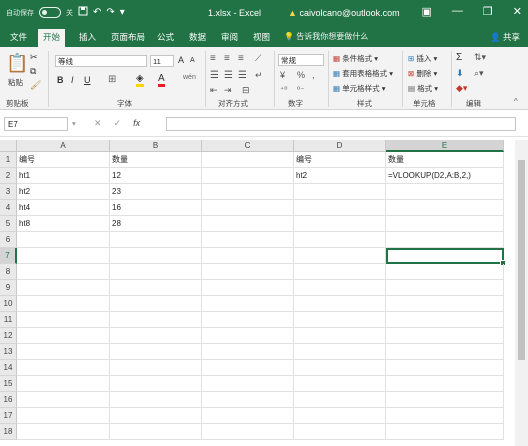 This screenshot has width=528, height=446. What do you see at coordinates (445, 224) in the screenshot?
I see `cell-e5` at bounding box center [445, 224].